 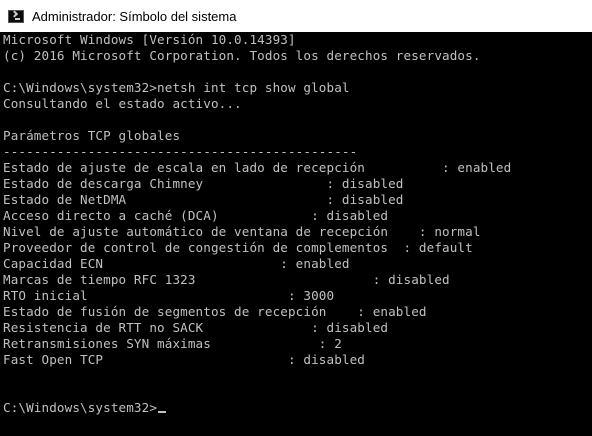 What do you see at coordinates (80, 407) in the screenshot?
I see `prompt-text: C:\Windows\system32>` at bounding box center [80, 407].